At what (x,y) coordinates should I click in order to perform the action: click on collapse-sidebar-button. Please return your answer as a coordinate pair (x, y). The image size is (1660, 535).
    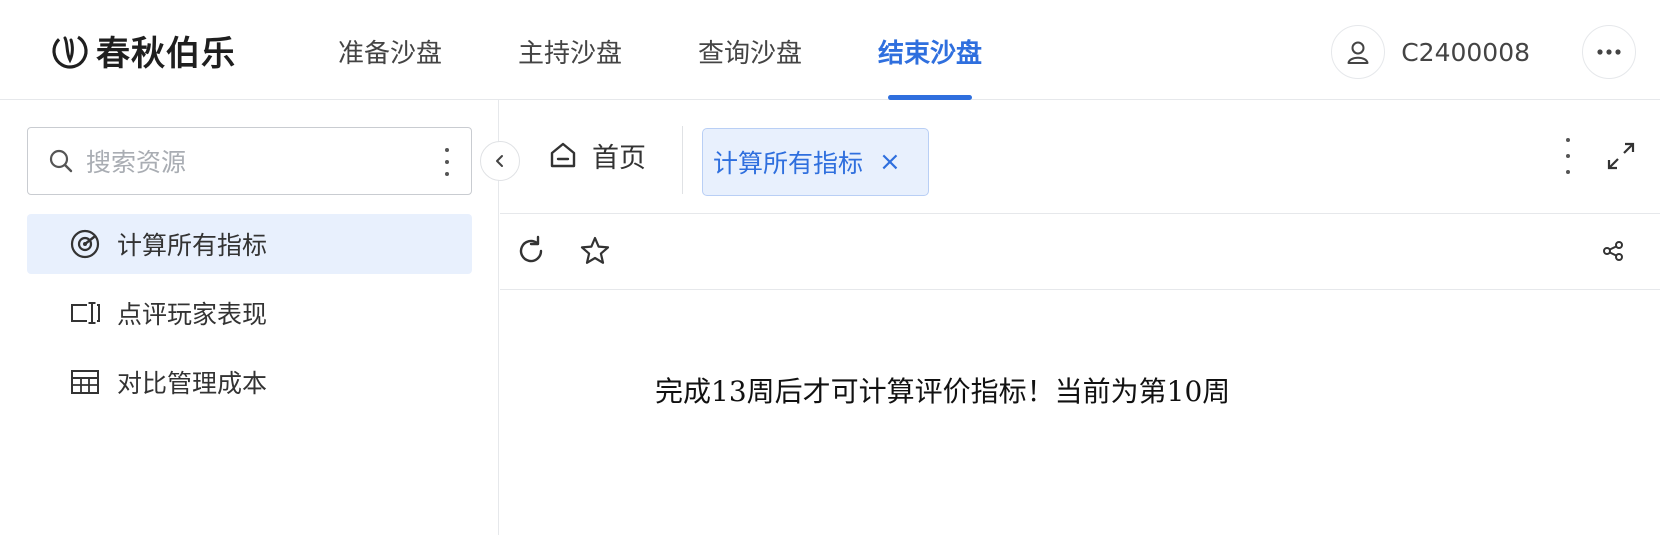
    Looking at the image, I should click on (500, 161).